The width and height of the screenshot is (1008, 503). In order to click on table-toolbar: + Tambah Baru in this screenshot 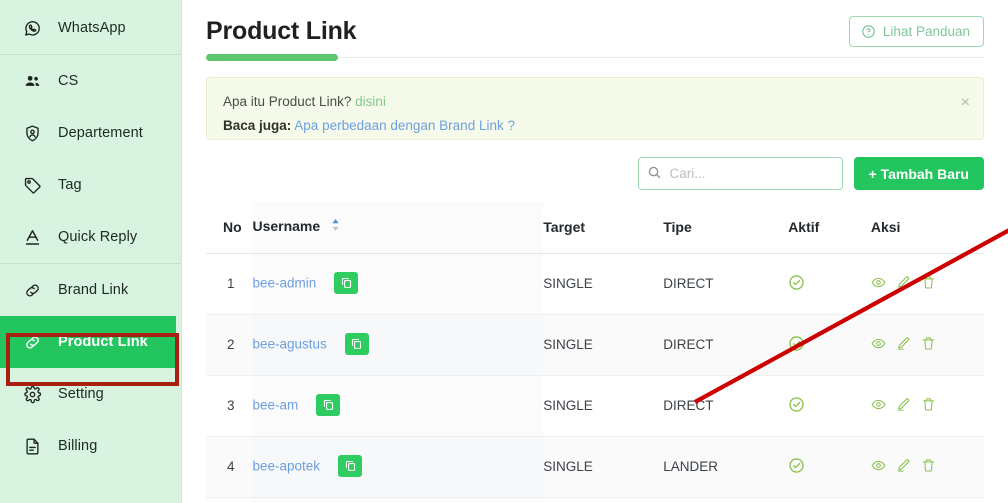, I will do `click(595, 173)`.